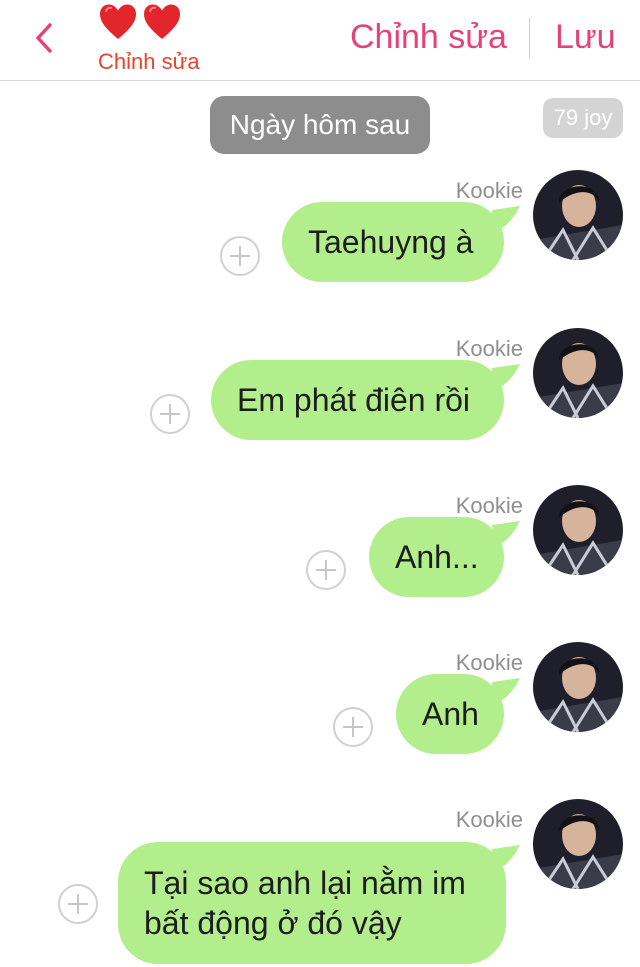  What do you see at coordinates (320, 40) in the screenshot?
I see `header-bar: Chỉnh sửa Chỉnh sửa Lưu` at bounding box center [320, 40].